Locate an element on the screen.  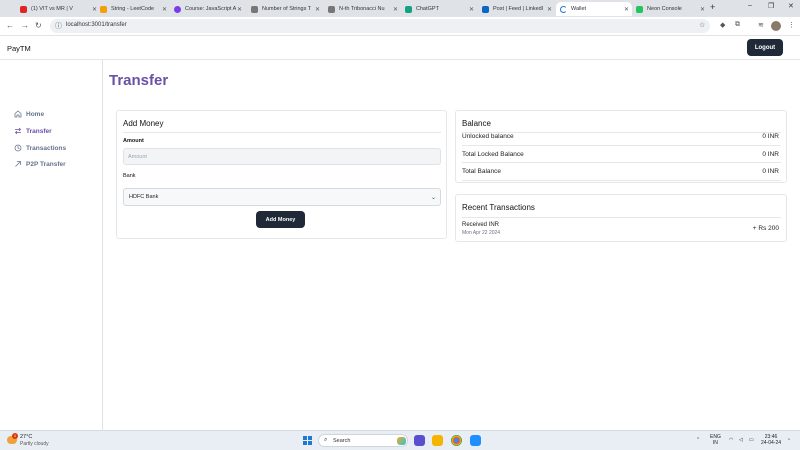
browser-tab-active: Wallet ✕ is located at coordinates (594, 9).